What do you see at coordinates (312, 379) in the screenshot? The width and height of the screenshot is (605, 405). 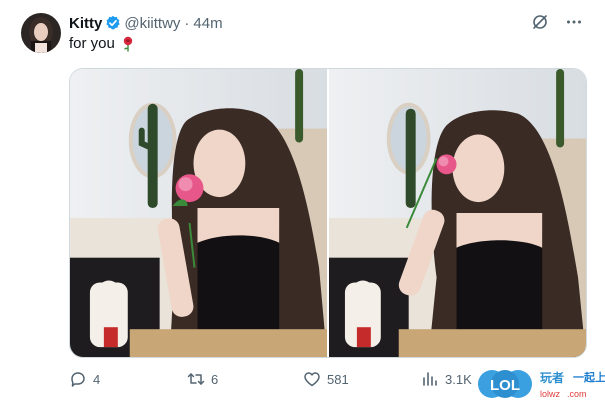 I see `like-icon` at bounding box center [312, 379].